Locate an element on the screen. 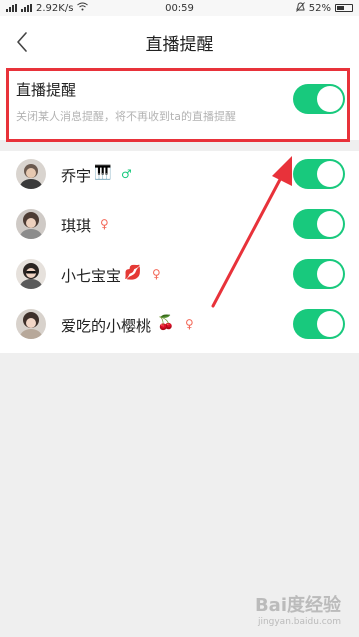 The height and width of the screenshot is (637, 359). user-name: 小七宝宝 is located at coordinates (91, 276).